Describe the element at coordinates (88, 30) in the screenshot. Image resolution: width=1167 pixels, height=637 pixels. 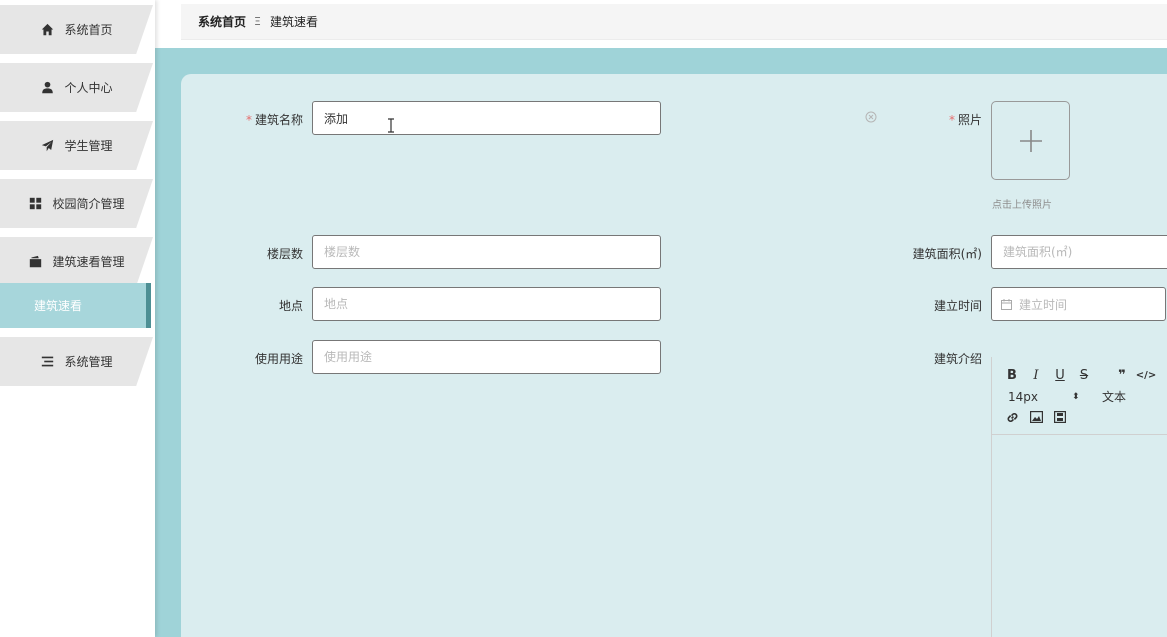
I see `sidebar-item-label: 系统首页` at that location.